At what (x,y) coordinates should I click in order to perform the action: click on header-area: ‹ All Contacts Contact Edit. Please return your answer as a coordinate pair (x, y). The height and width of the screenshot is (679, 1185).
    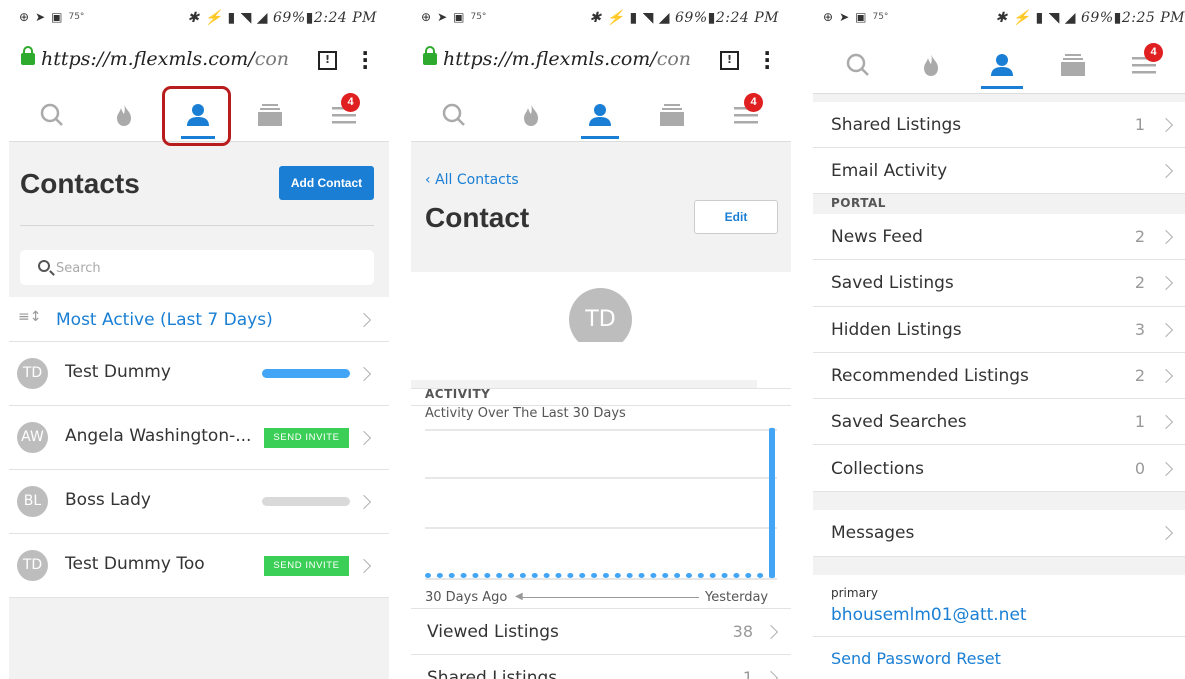
    Looking at the image, I should click on (601, 207).